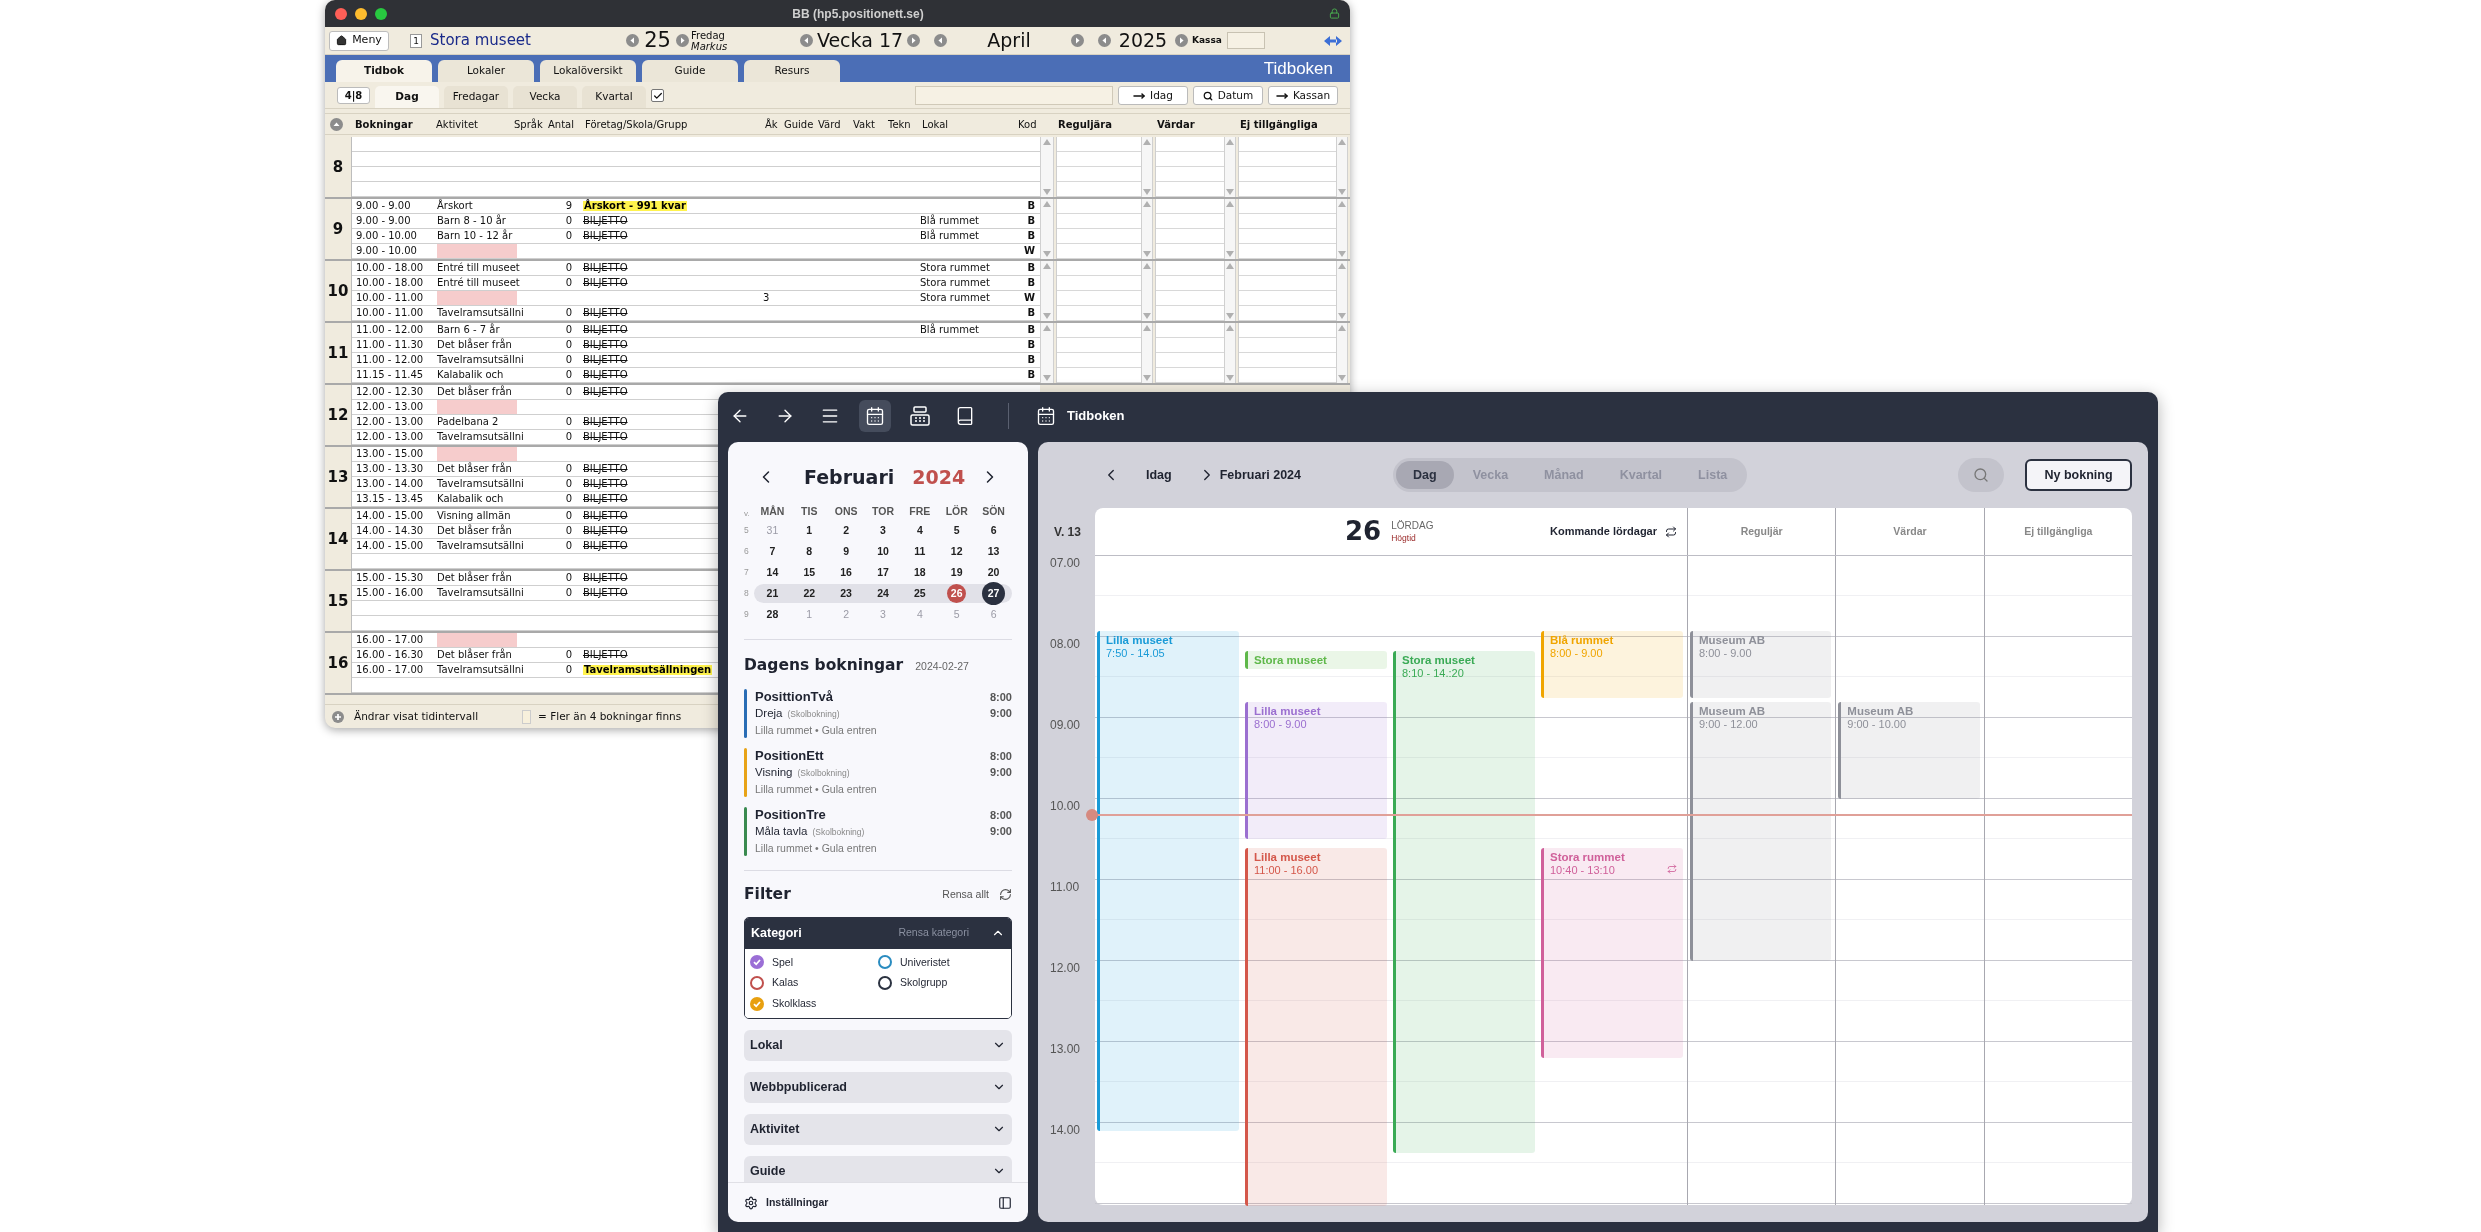  I want to click on settings-button: Inställningar, so click(786, 1202).